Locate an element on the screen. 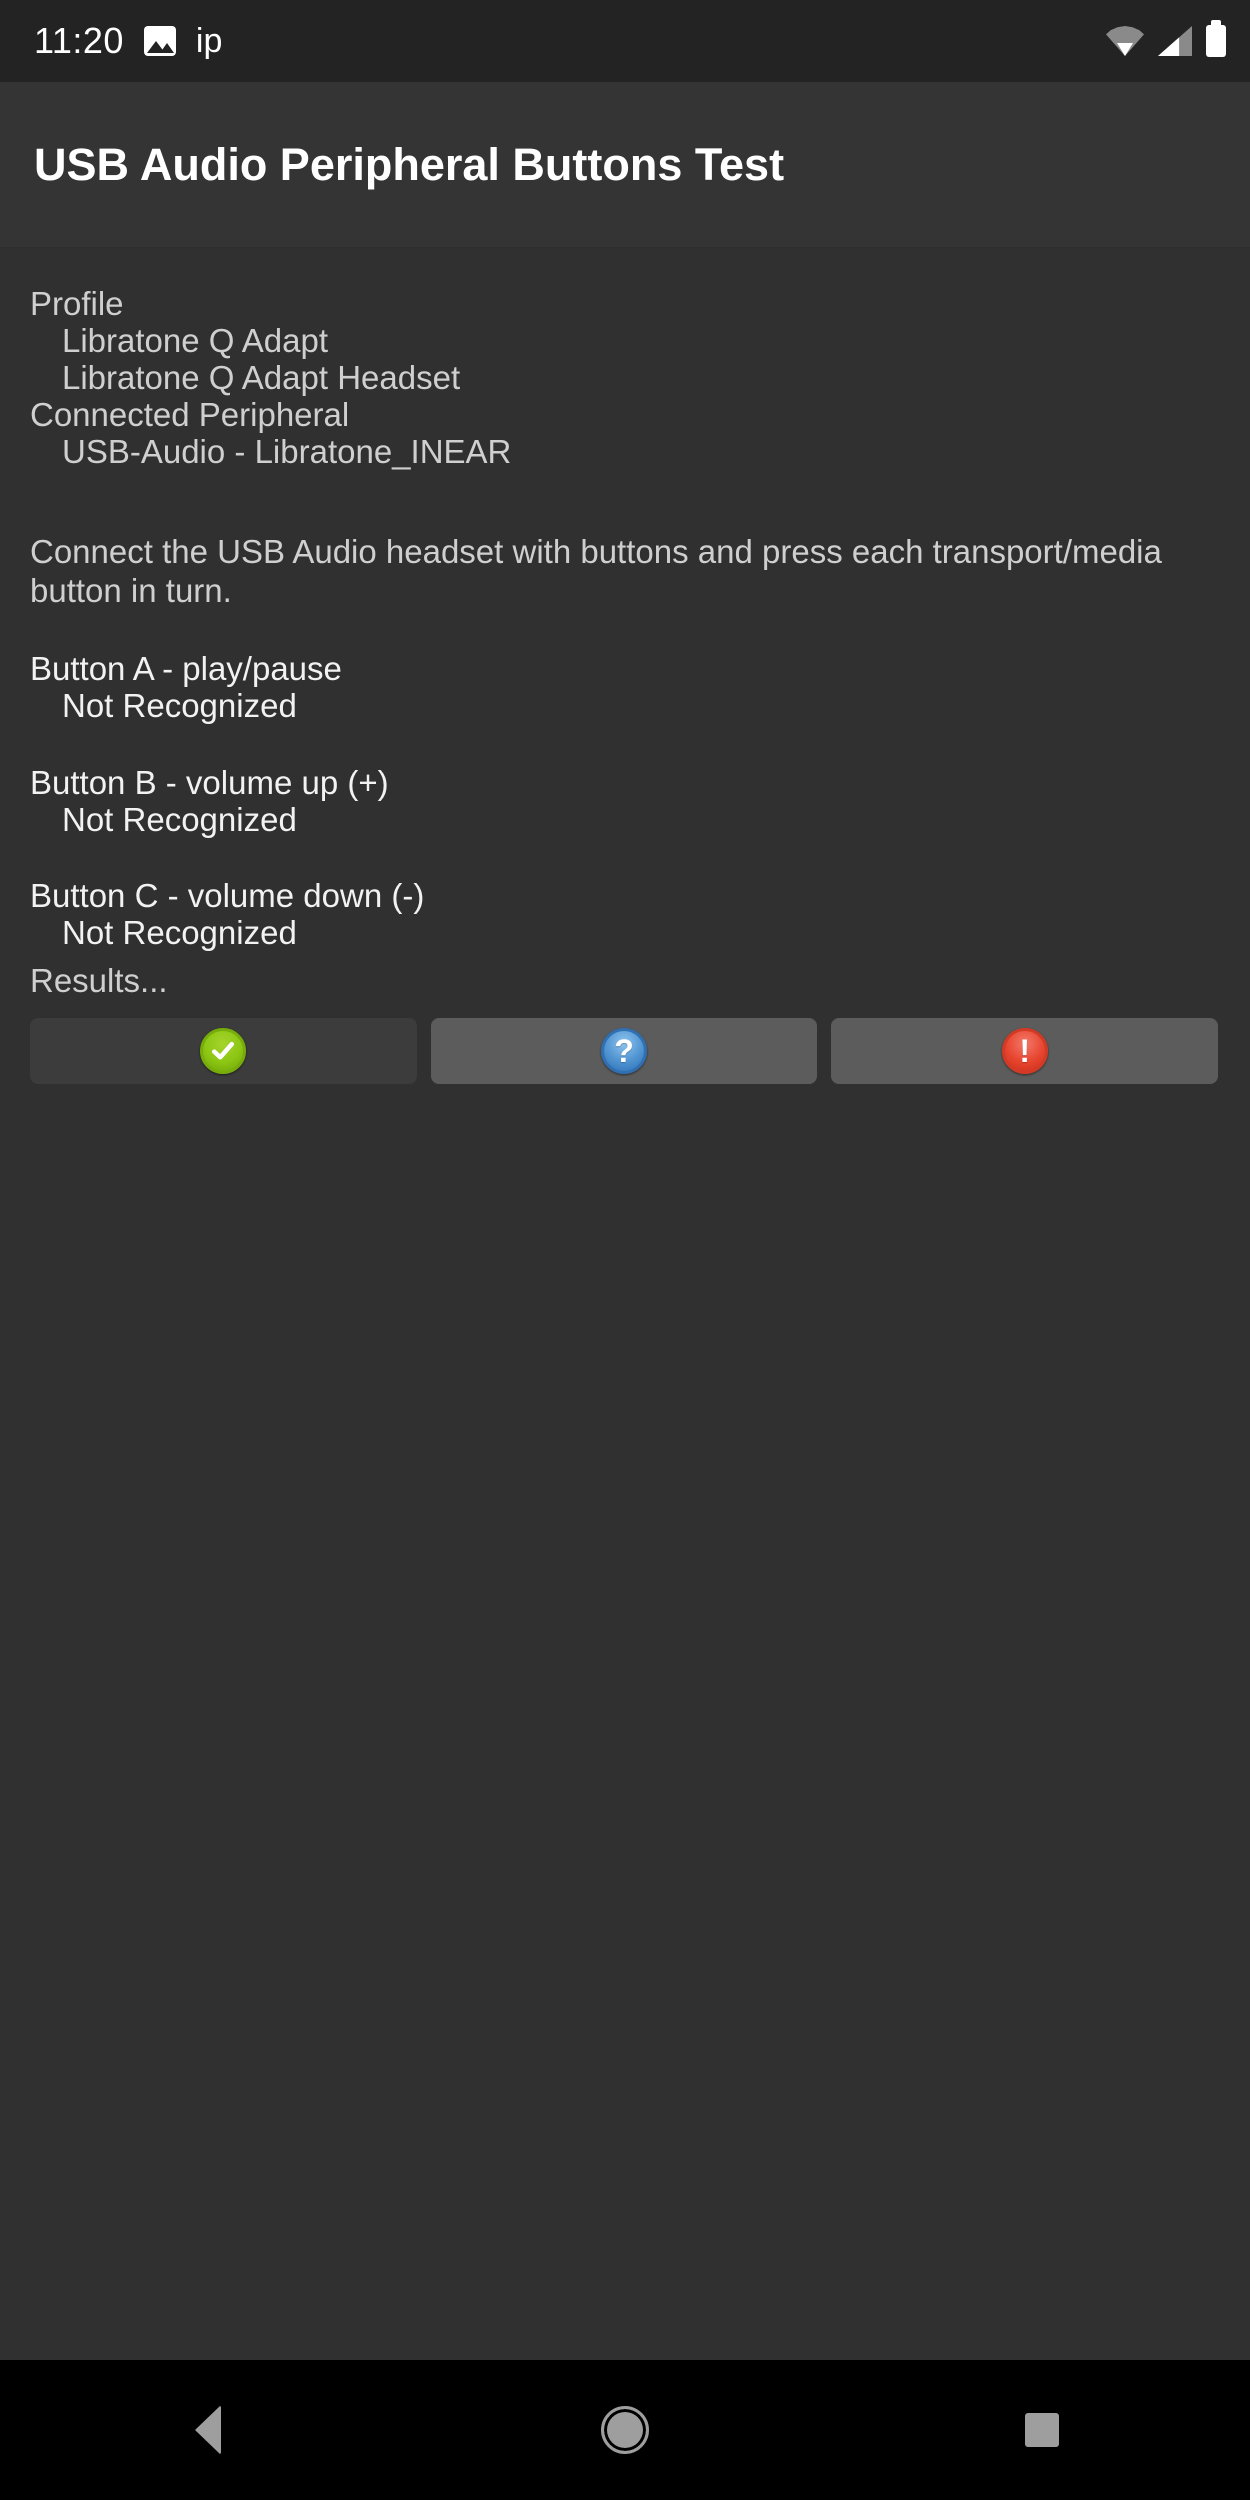 The height and width of the screenshot is (2500, 1250). recents-square-icon is located at coordinates (1041, 2430).